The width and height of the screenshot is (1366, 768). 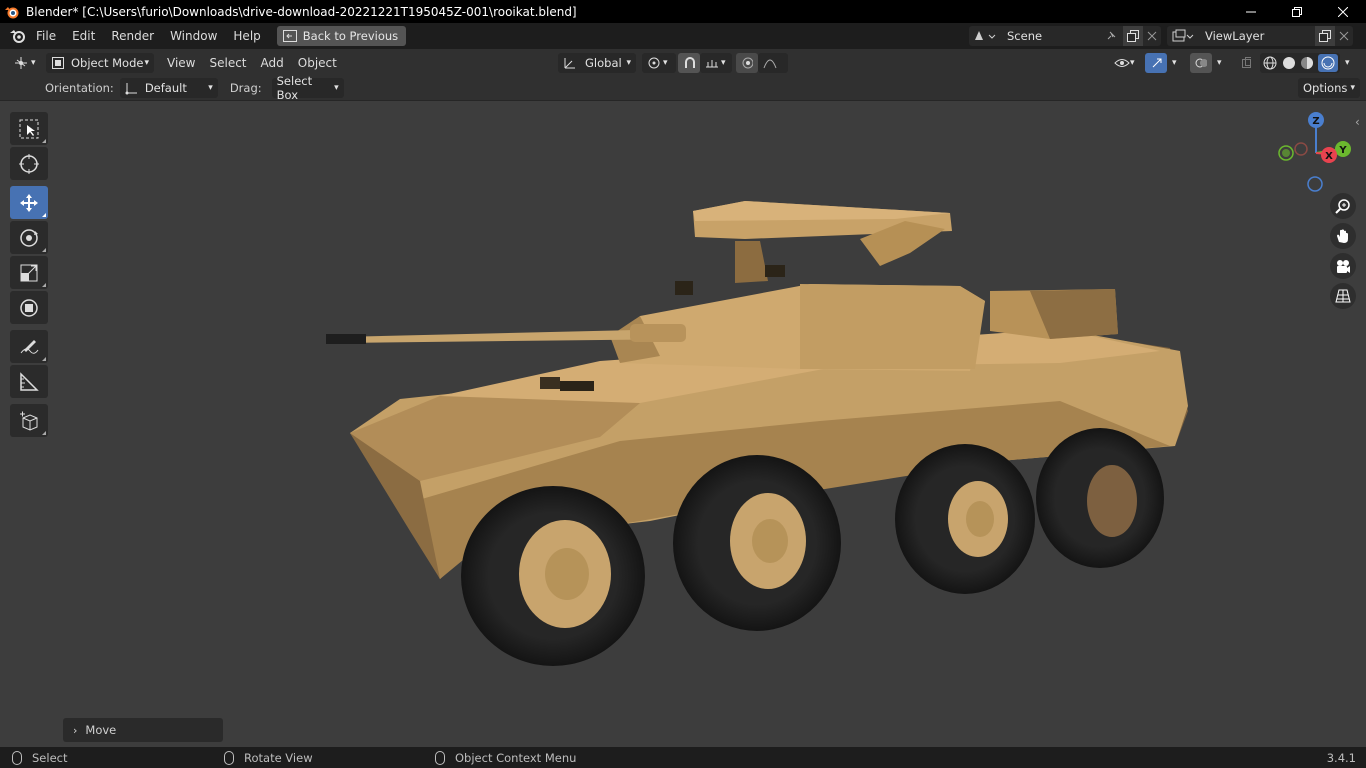 I want to click on shading-mode-group, so click(x=1300, y=62).